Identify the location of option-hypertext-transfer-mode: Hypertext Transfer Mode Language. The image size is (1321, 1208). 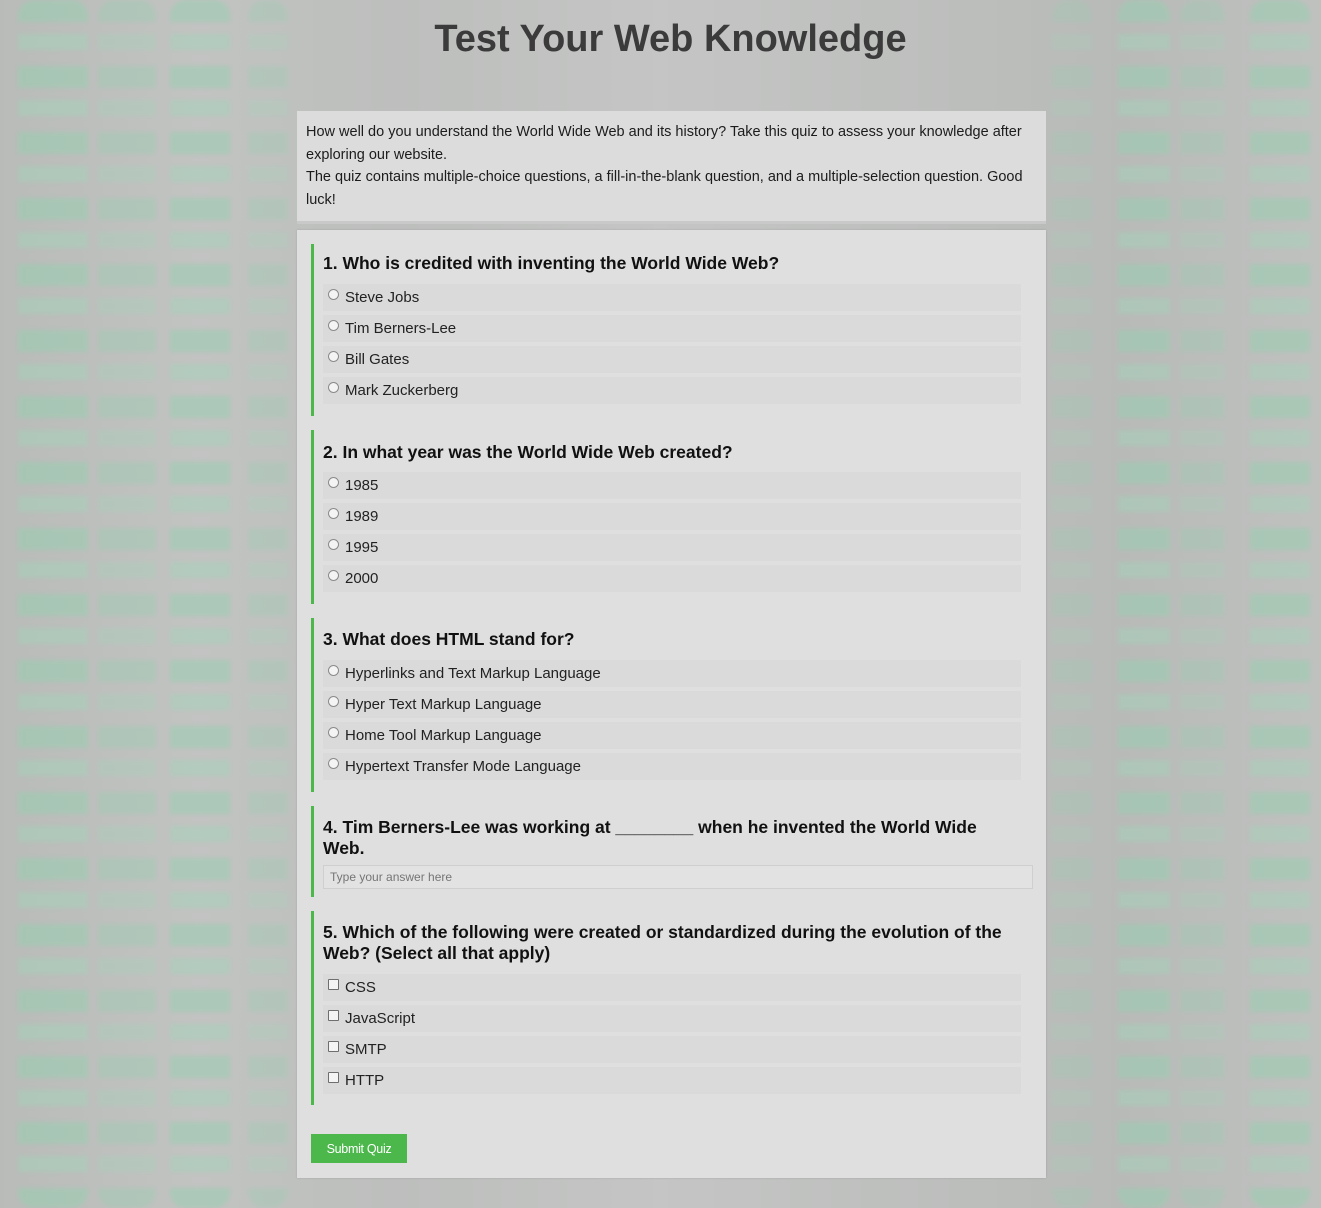
(672, 766).